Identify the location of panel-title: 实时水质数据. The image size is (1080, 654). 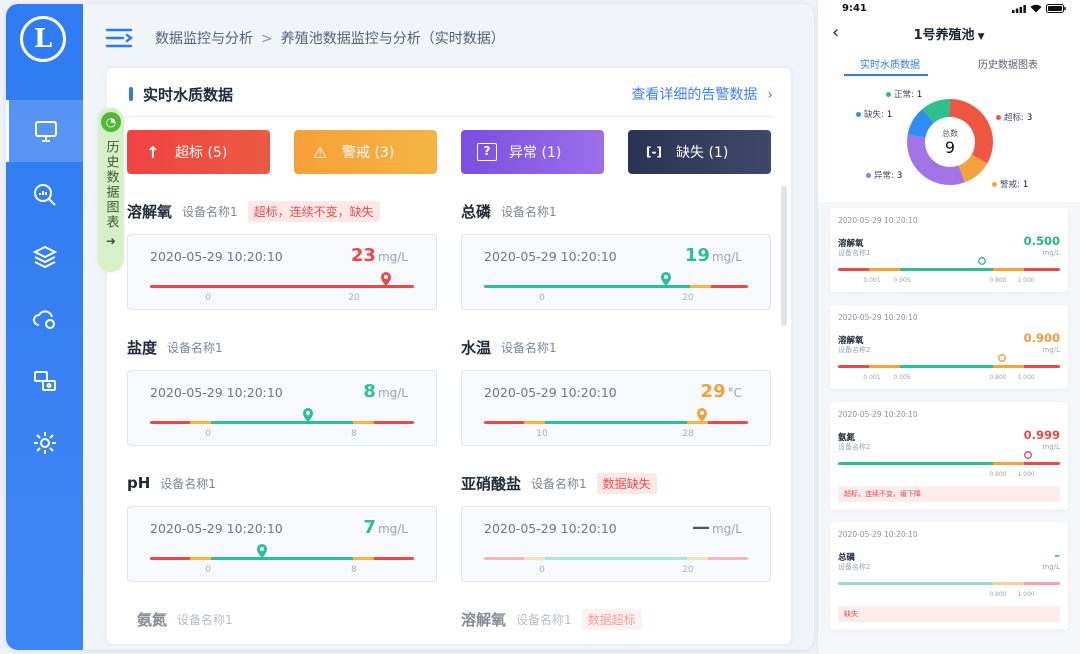
(188, 95).